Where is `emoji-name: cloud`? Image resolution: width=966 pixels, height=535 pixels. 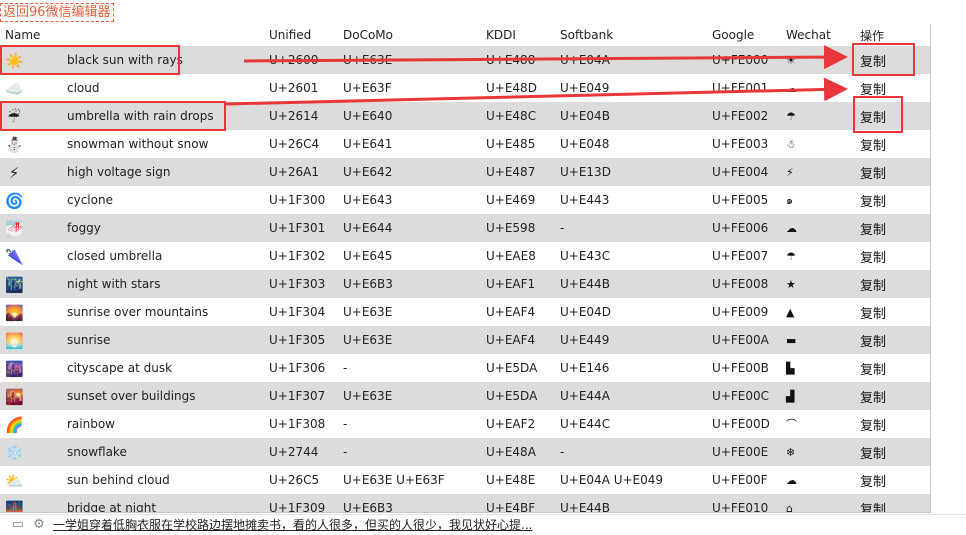
emoji-name: cloud is located at coordinates (83, 88).